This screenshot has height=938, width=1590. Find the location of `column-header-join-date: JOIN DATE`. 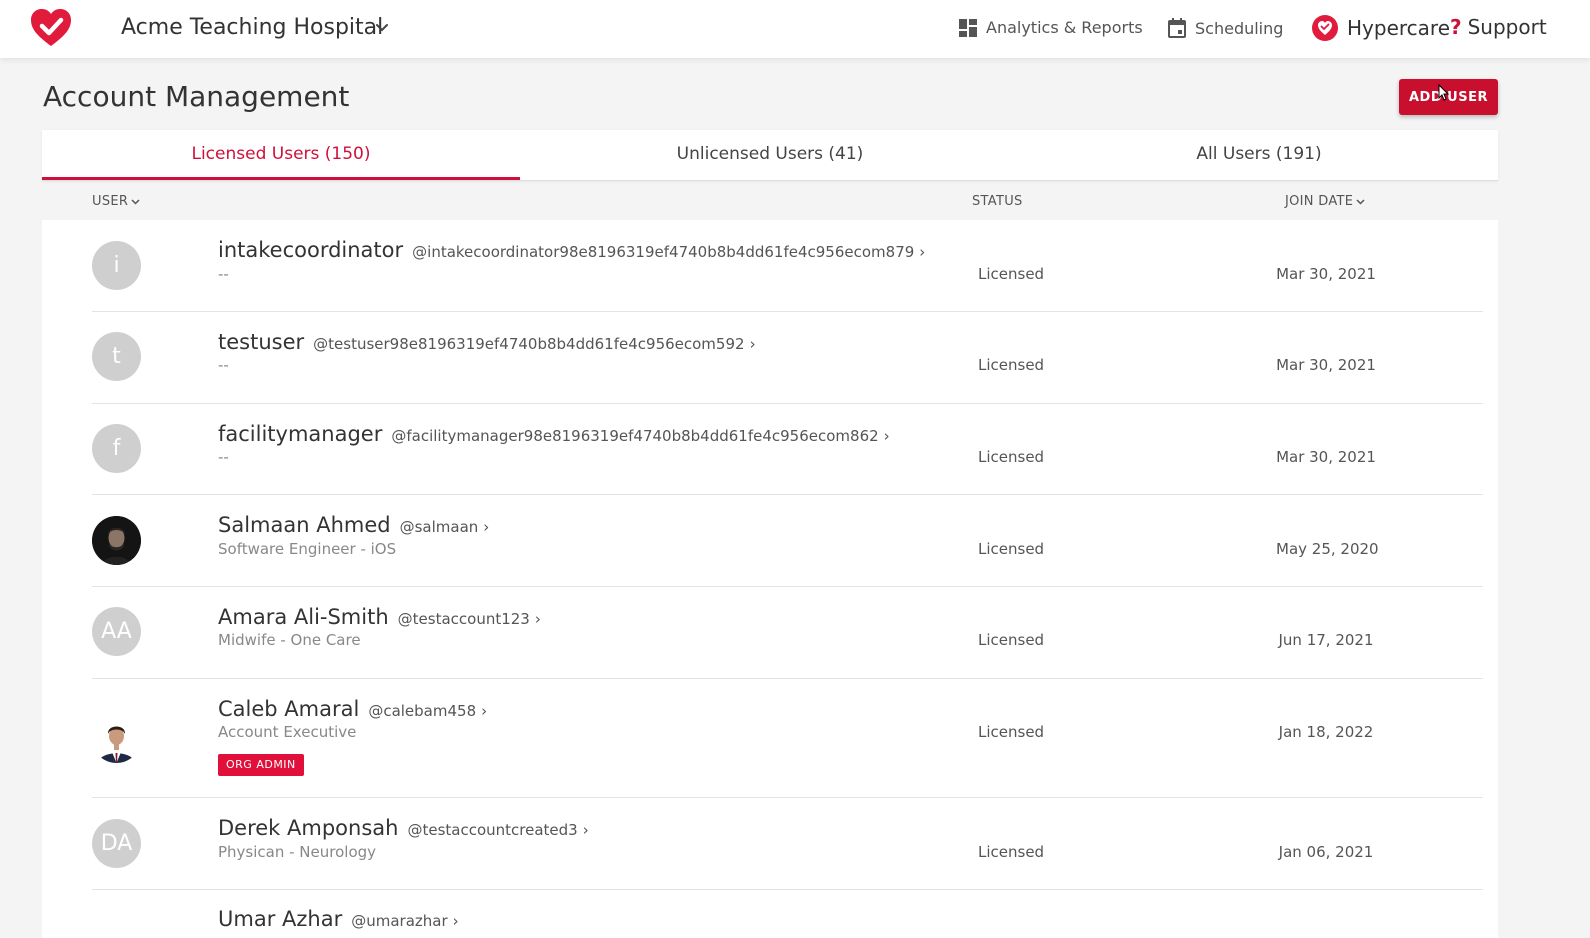

column-header-join-date: JOIN DATE is located at coordinates (1325, 201).